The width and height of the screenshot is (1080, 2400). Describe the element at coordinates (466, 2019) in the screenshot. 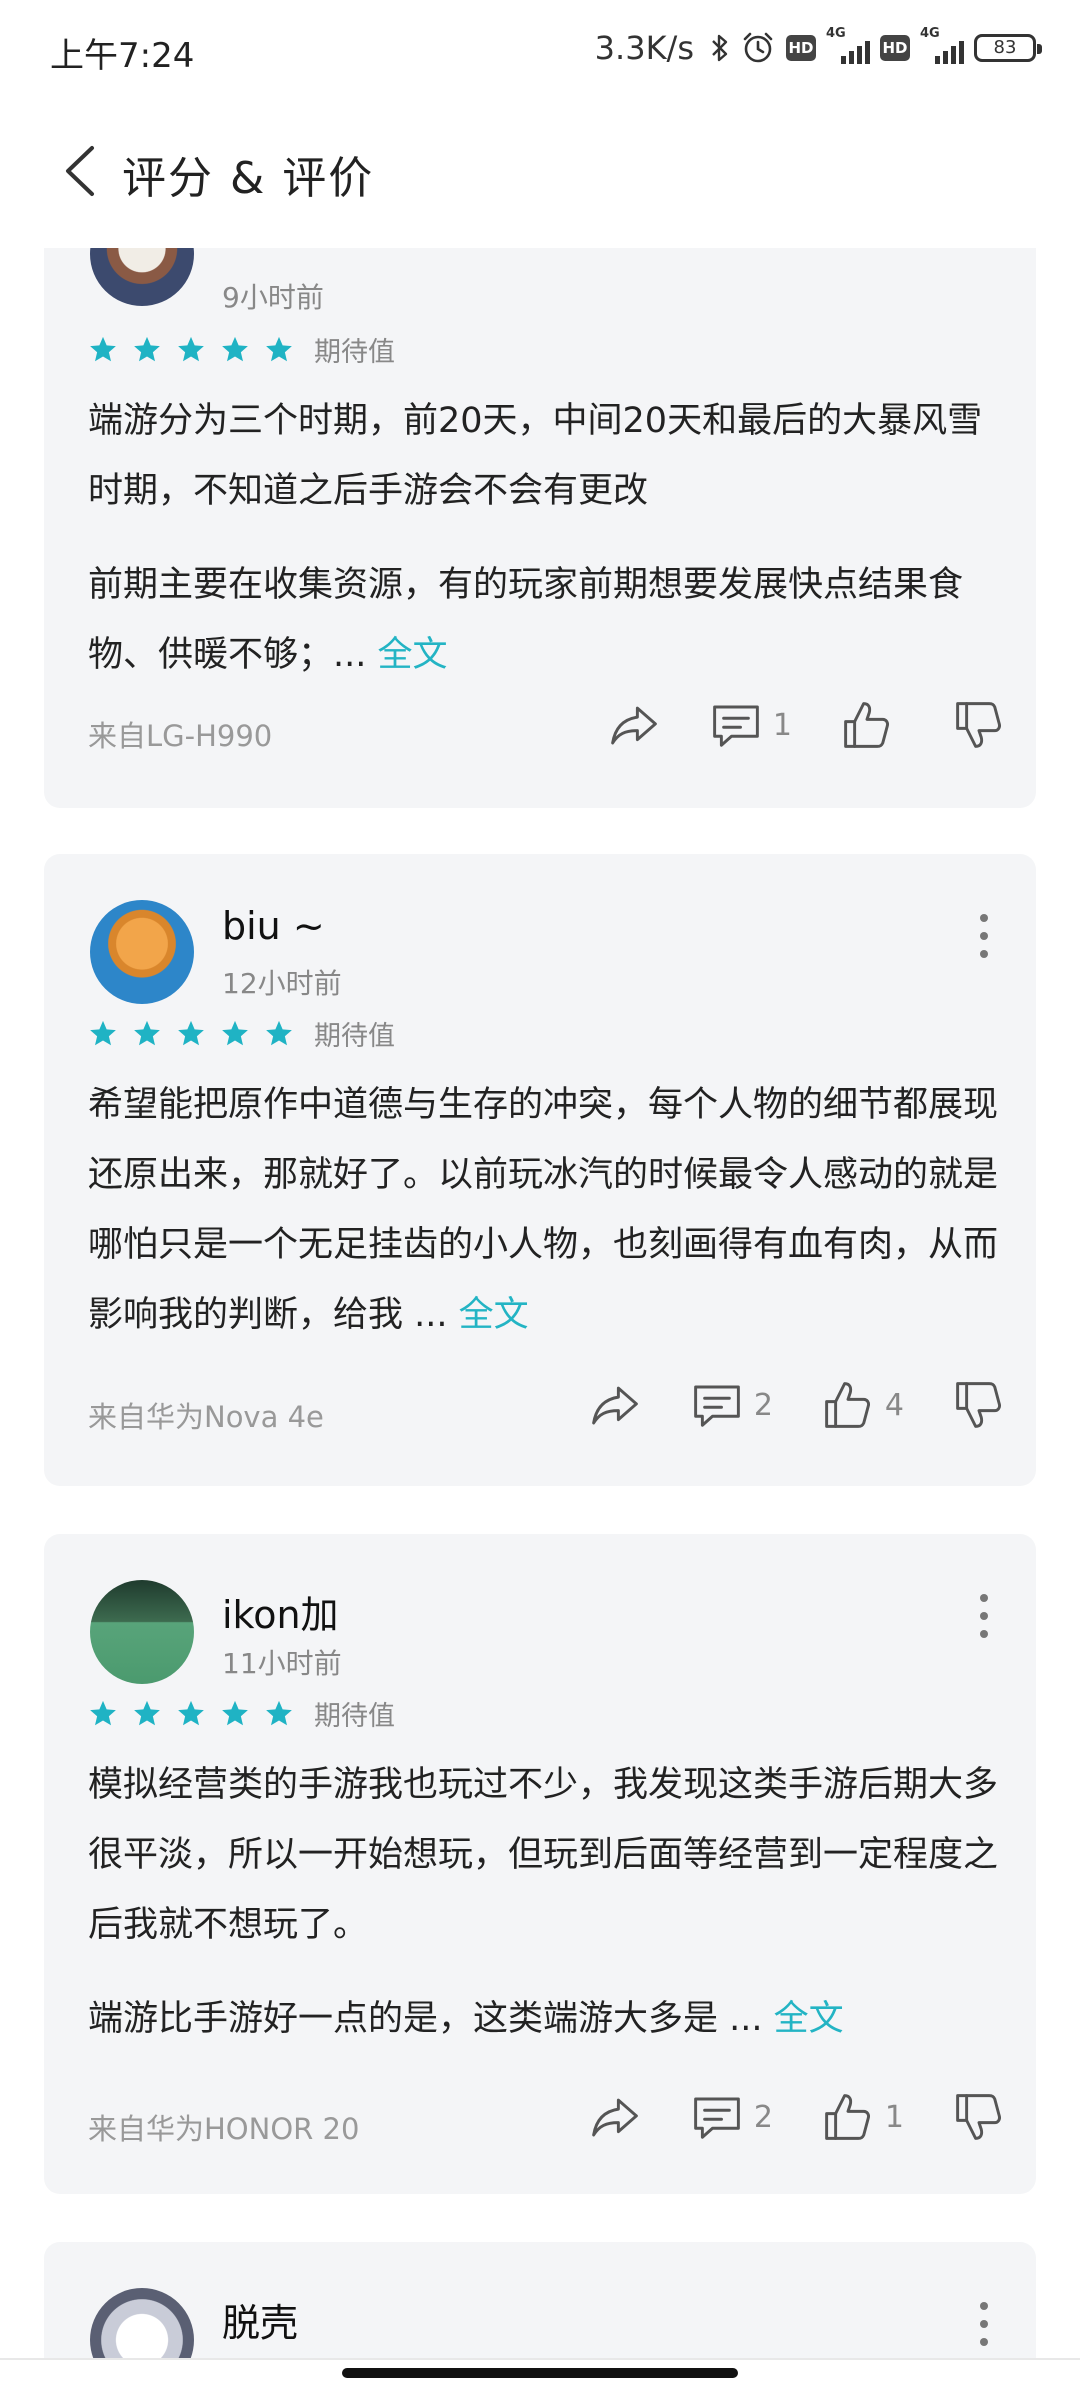

I see `review-paragraph: 端游比手游好一点的是，这类端游大多是 ... 全文` at that location.